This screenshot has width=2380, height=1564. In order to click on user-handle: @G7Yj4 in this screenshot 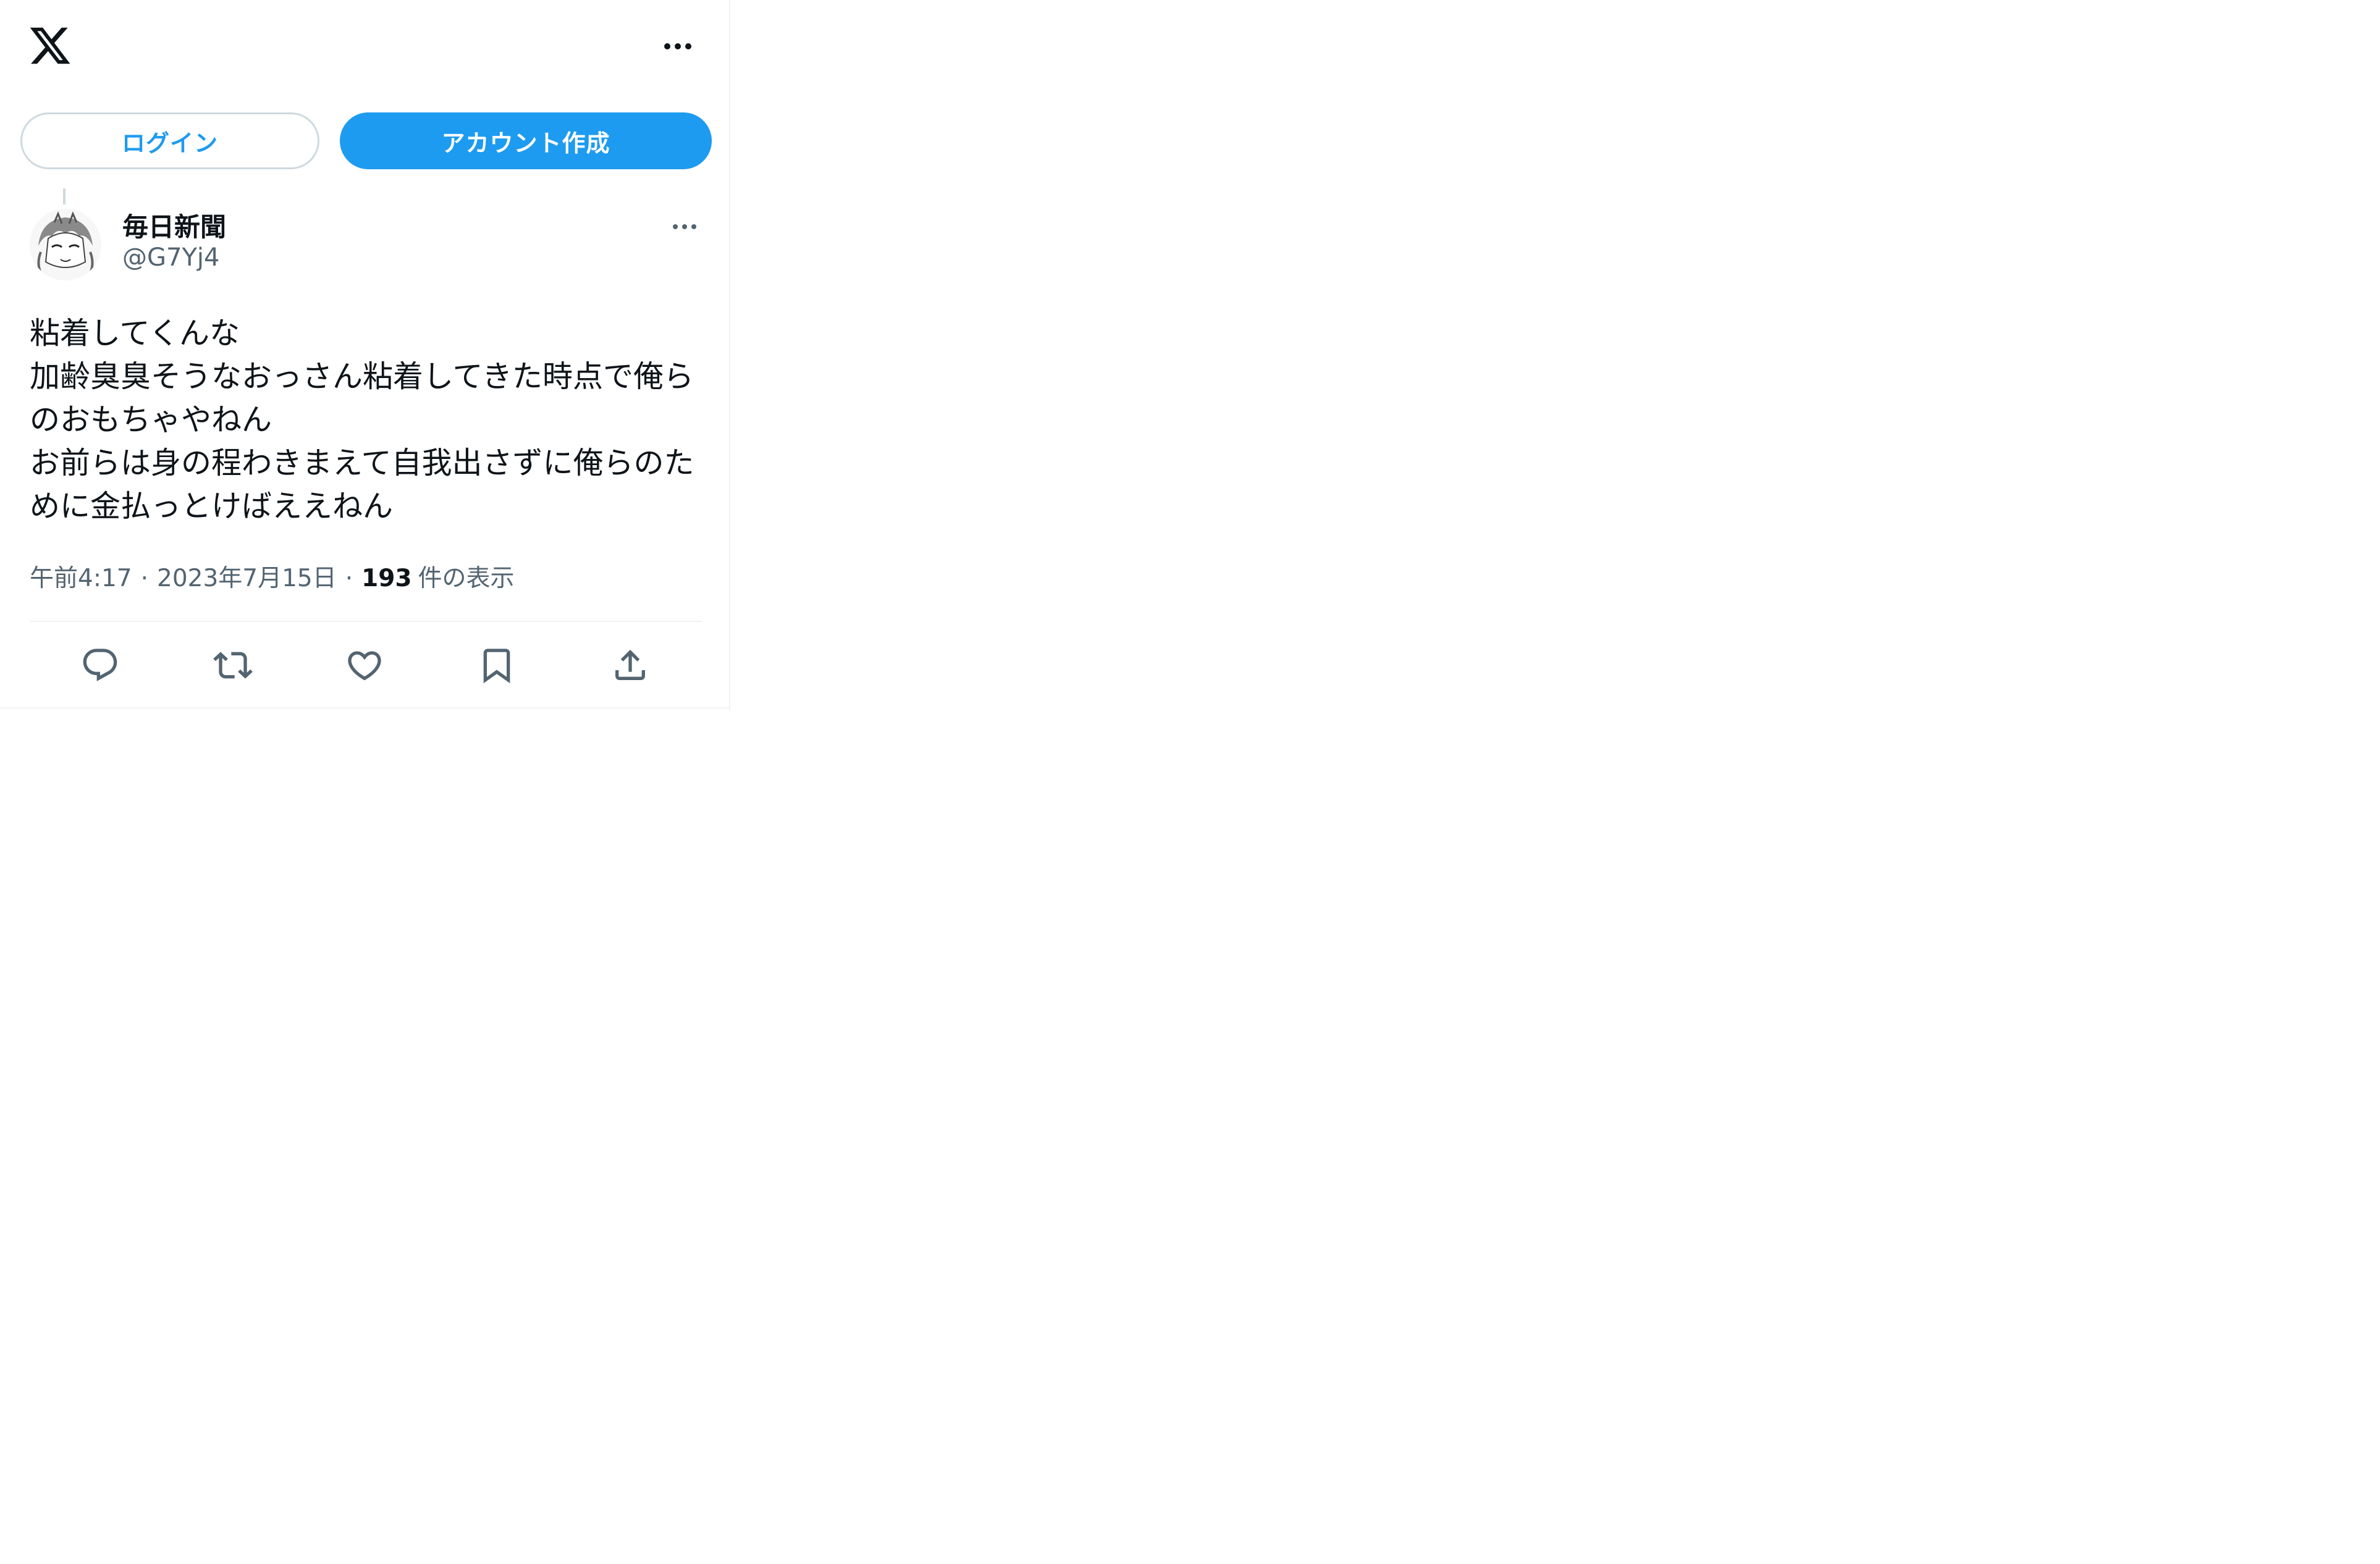, I will do `click(170, 257)`.